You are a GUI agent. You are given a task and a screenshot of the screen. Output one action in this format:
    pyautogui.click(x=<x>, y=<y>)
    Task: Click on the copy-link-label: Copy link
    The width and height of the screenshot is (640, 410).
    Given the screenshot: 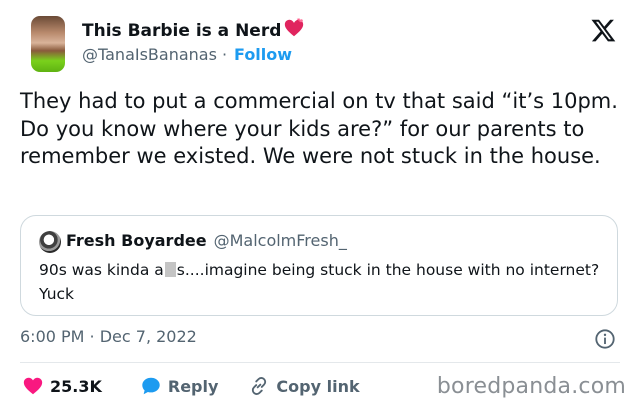 What is the action you would take?
    pyautogui.click(x=318, y=386)
    